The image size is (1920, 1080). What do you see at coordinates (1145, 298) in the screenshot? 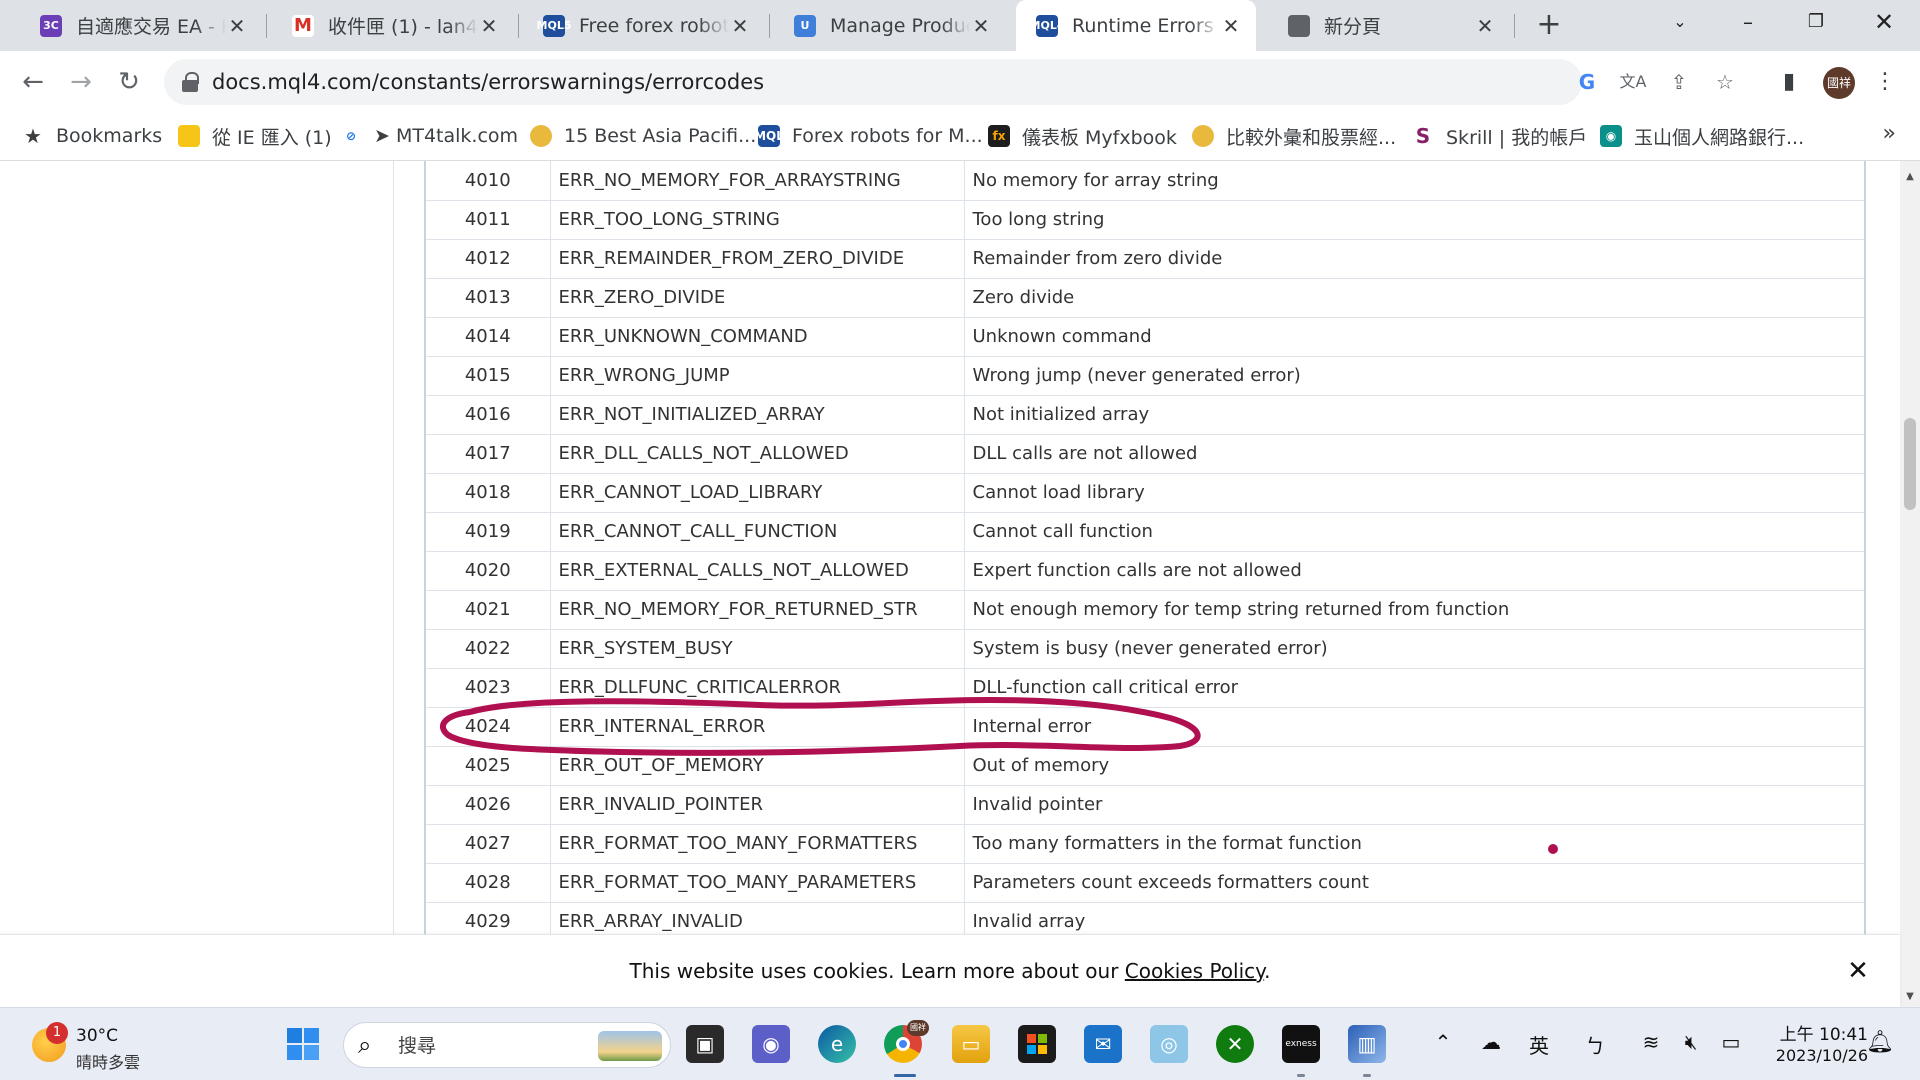
I see `table-row: 4013 ERR_ZERO_DIVIDE Zero divide` at bounding box center [1145, 298].